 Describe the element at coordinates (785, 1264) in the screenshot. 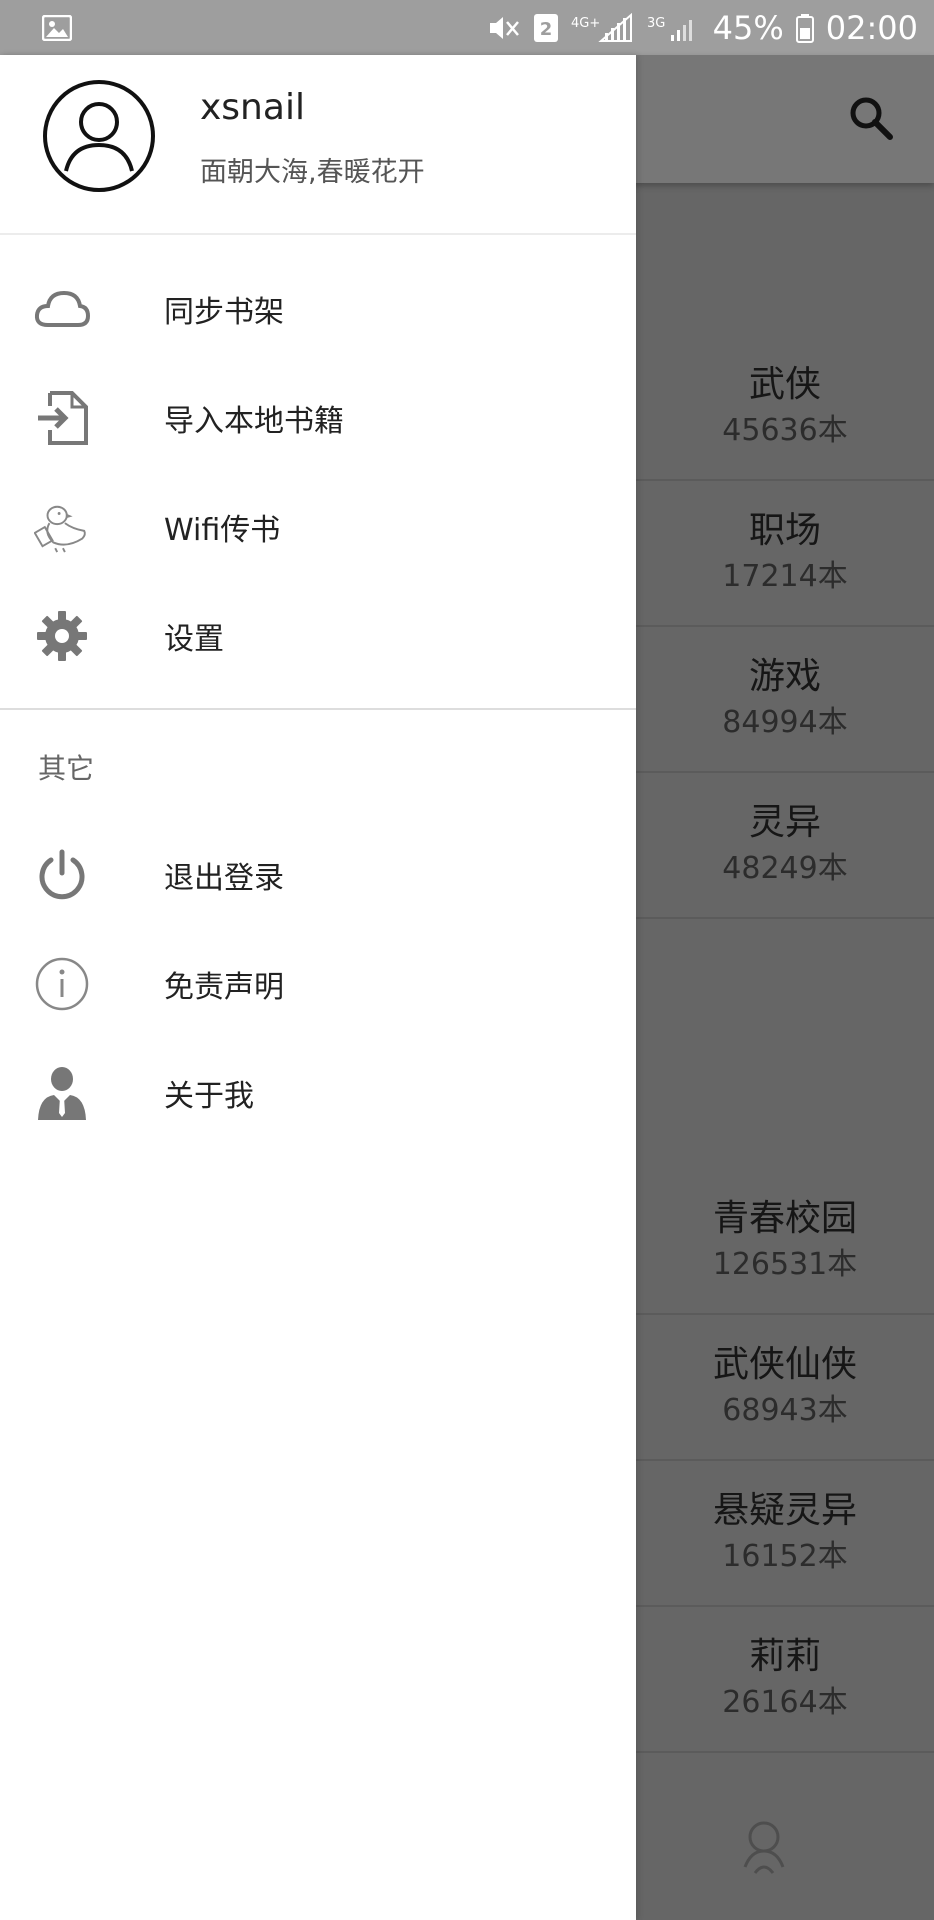

I see `category-count: 126531本` at that location.